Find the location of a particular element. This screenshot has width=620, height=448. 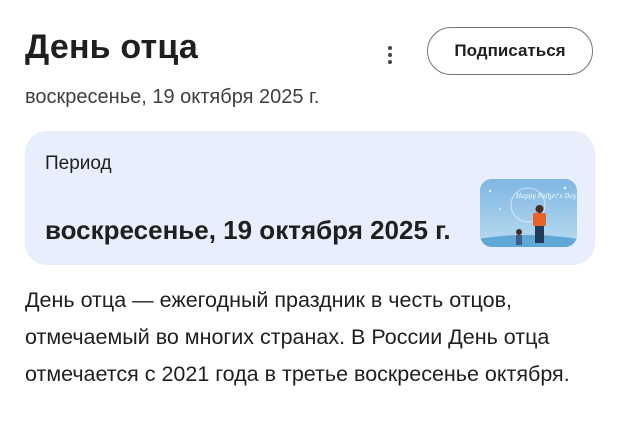

period-label: Период is located at coordinates (78, 163).